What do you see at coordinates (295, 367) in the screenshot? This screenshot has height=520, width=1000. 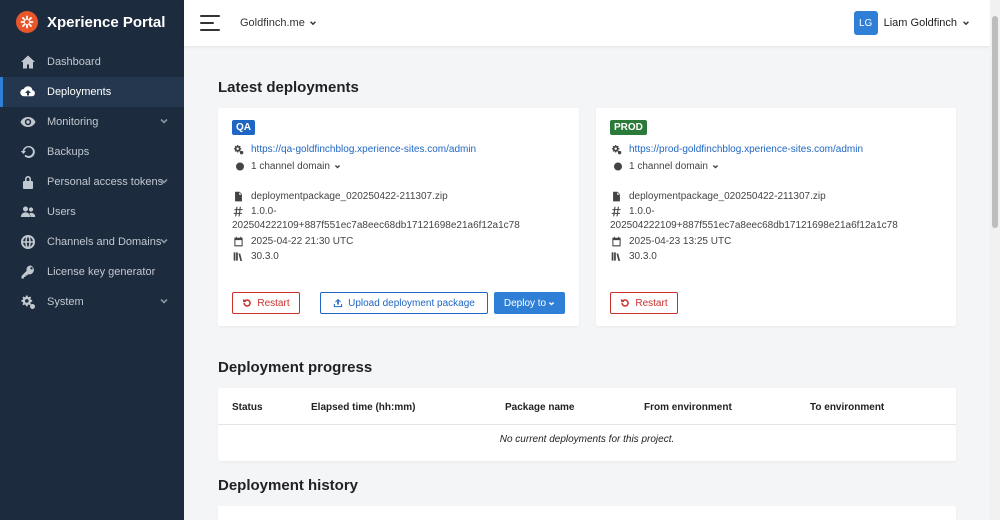 I see `deployment-progress-title: Deployment progress` at bounding box center [295, 367].